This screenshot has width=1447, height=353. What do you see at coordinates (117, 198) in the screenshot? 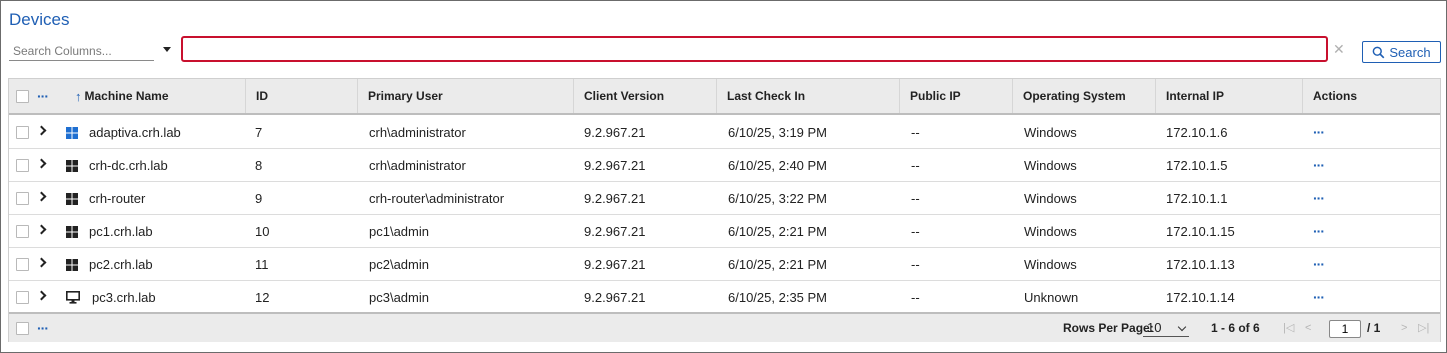
I see `cell-machine-name: crh-router` at bounding box center [117, 198].